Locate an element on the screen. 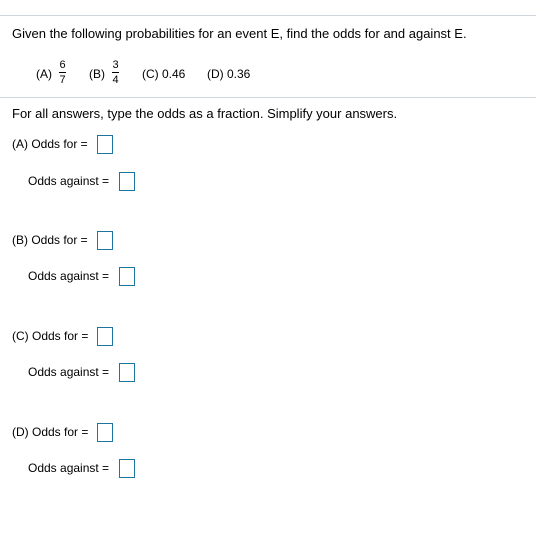 This screenshot has width=536, height=539. option-a-label: (A) is located at coordinates (44, 74).